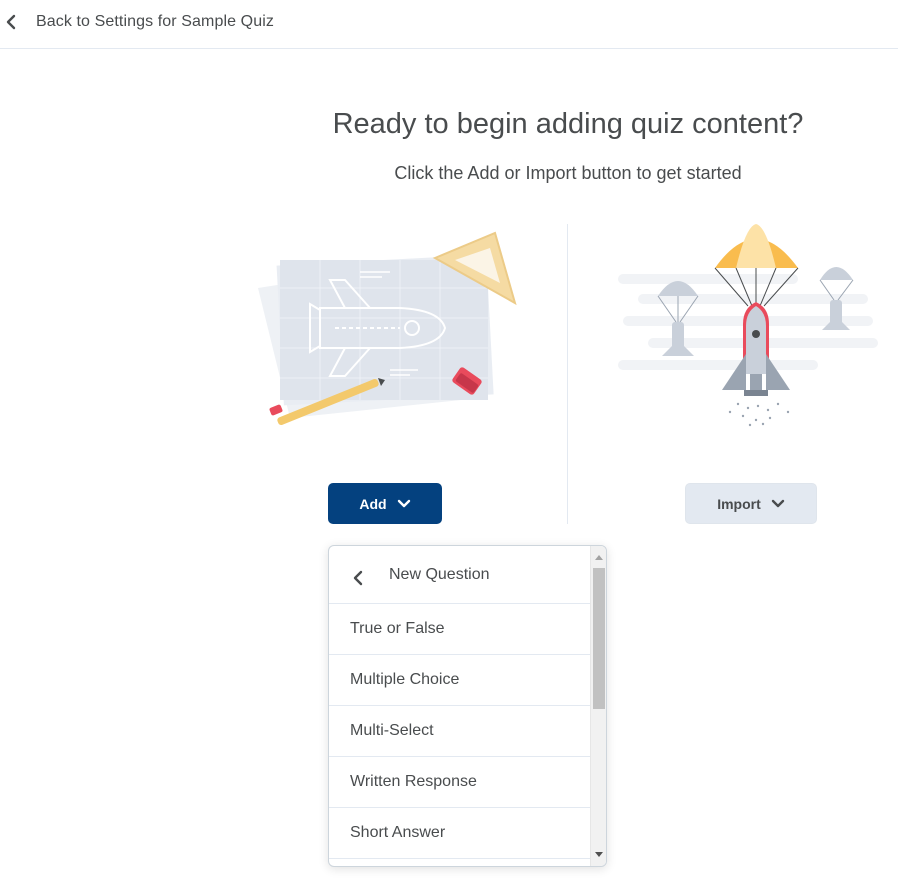 The height and width of the screenshot is (885, 898). Describe the element at coordinates (567, 374) in the screenshot. I see `section-divider` at that location.